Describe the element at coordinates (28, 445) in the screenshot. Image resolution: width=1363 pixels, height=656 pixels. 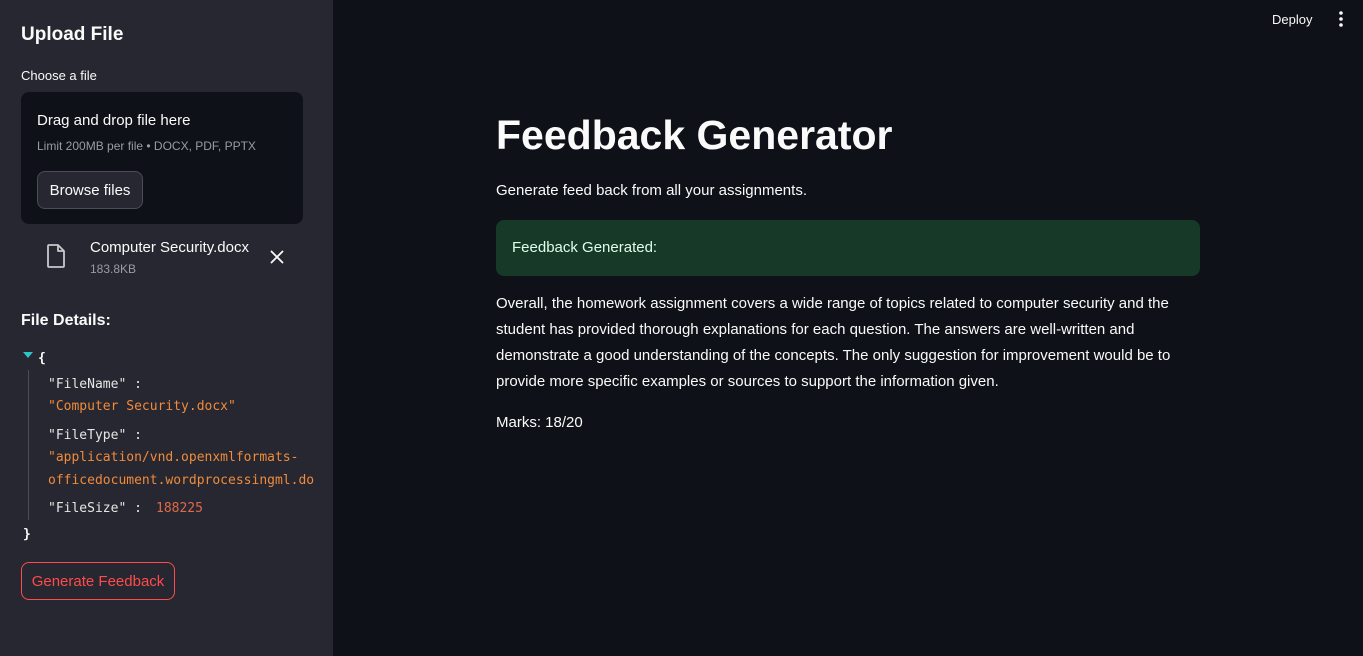
I see `json-indent-guide` at that location.